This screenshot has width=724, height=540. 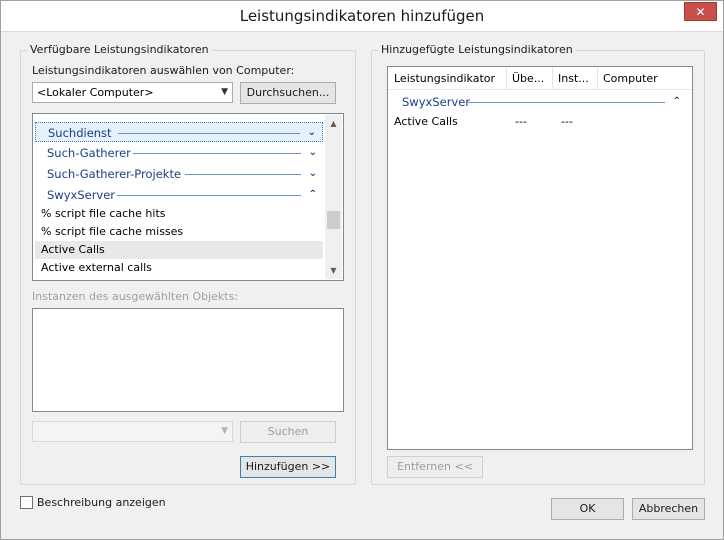 I want to click on search-button: Suchen, so click(x=288, y=432).